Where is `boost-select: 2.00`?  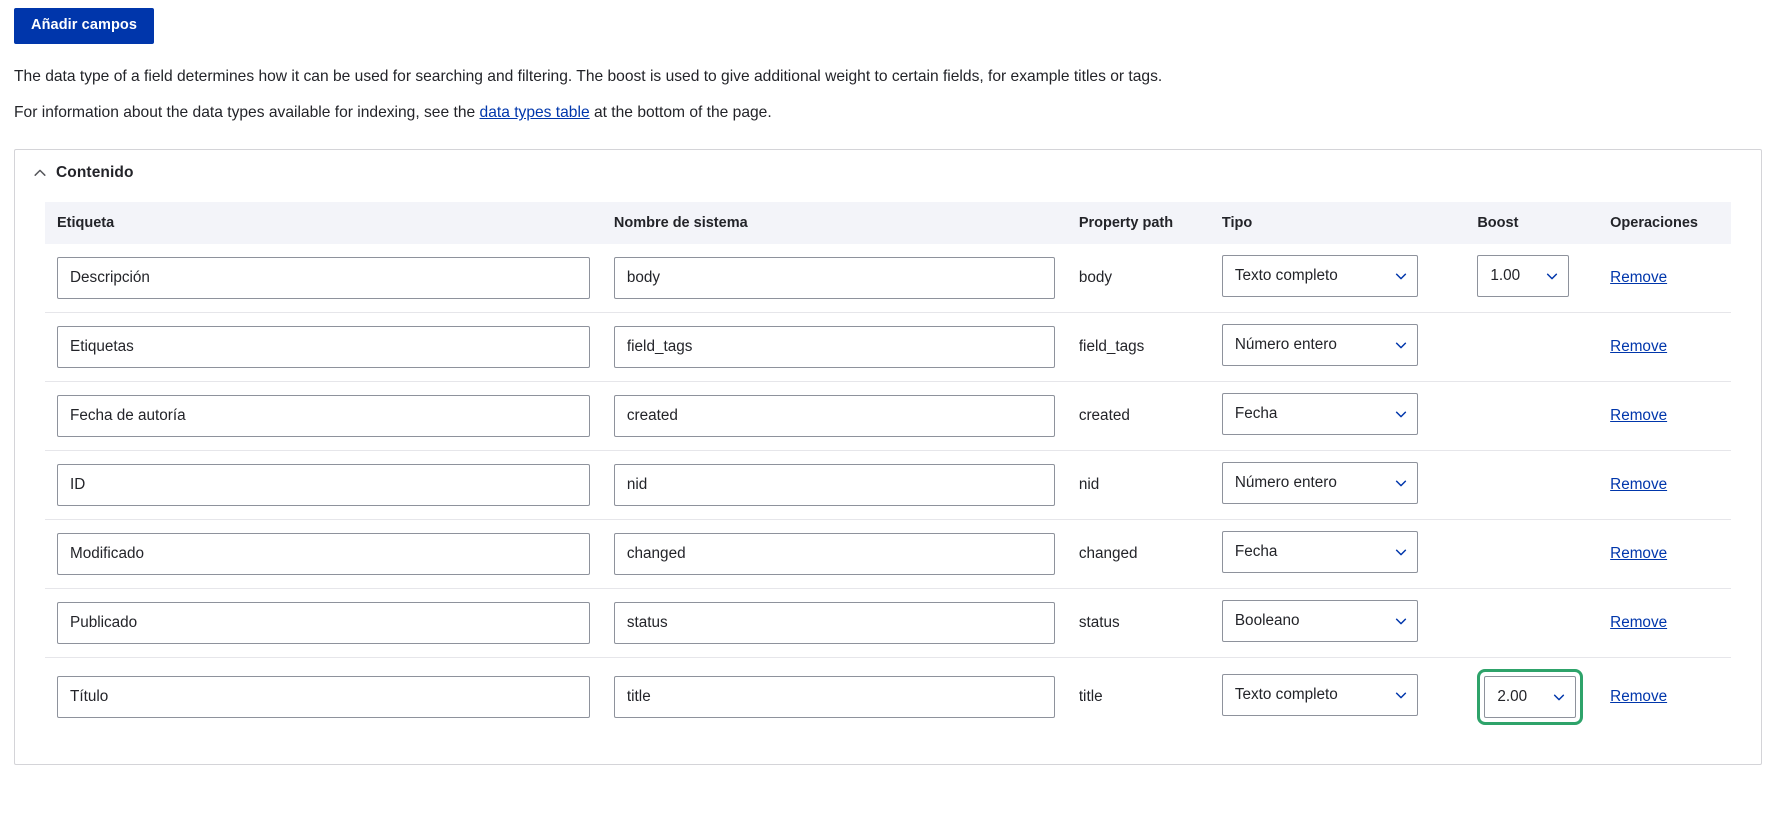
boost-select: 2.00 is located at coordinates (1530, 696).